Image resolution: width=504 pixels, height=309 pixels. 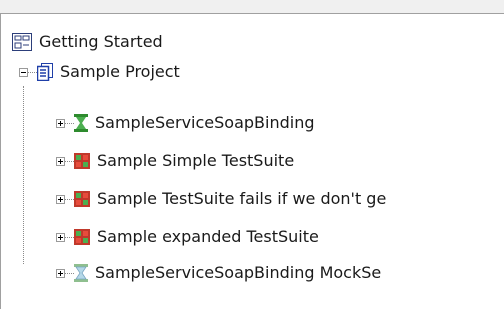 What do you see at coordinates (101, 41) in the screenshot?
I see `tree-node-label: Getting Started` at bounding box center [101, 41].